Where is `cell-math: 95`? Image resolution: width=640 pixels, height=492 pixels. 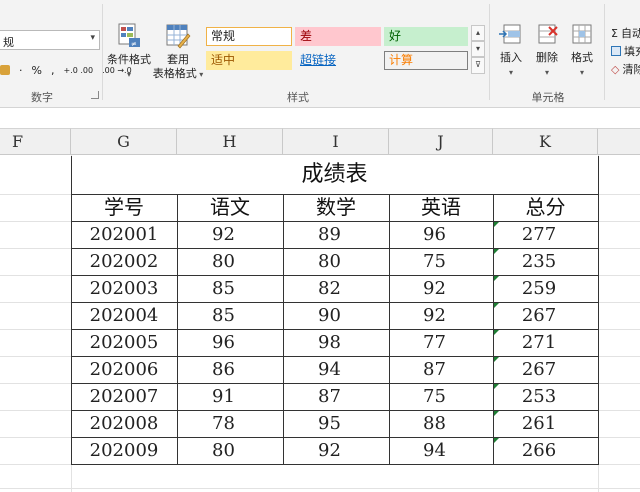
cell-math: 95 is located at coordinates (329, 423).